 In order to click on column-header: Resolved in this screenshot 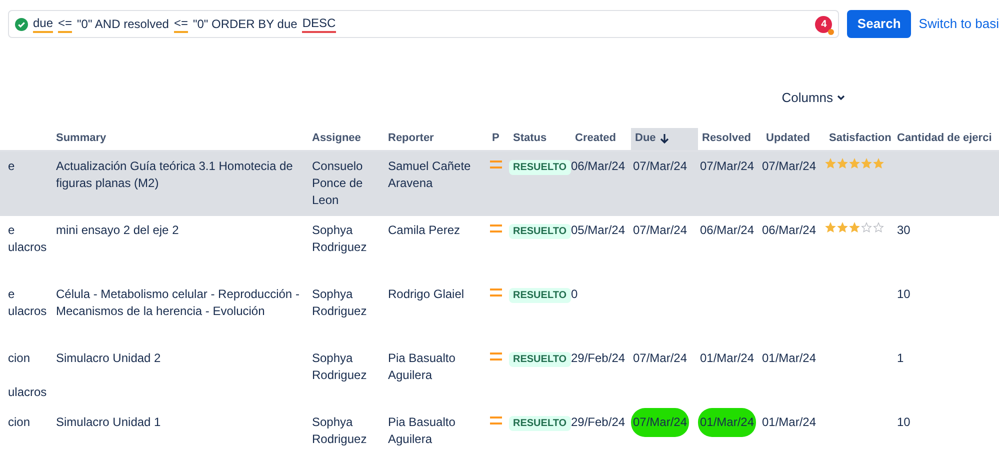, I will do `click(730, 139)`.